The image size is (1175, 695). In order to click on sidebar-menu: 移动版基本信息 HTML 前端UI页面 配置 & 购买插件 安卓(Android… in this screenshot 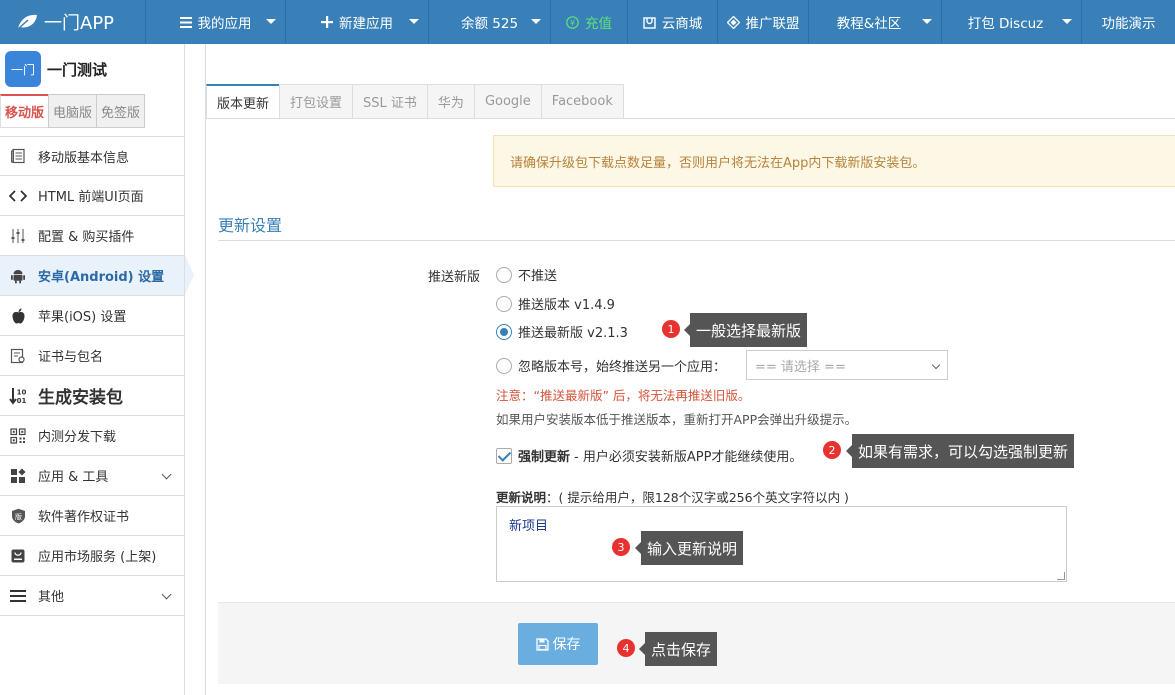, I will do `click(97, 376)`.